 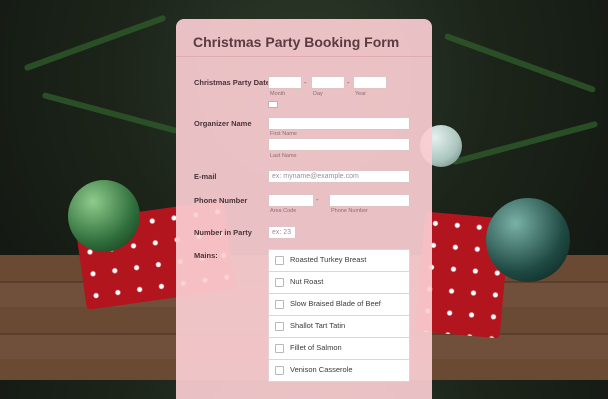 I want to click on first-name-input, so click(x=339, y=123).